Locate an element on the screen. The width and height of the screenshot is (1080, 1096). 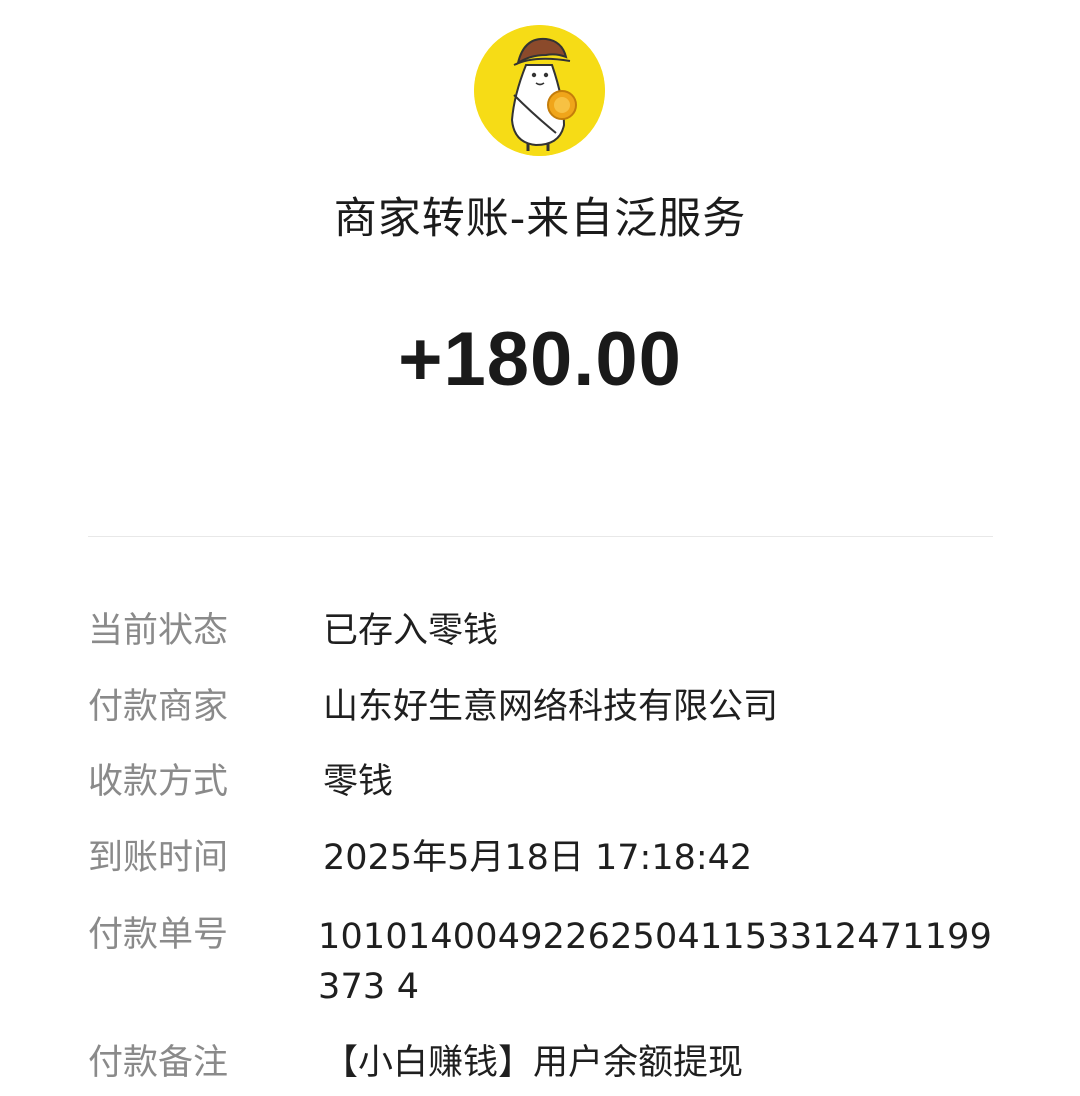
detail-value: 山东好生意网络科技有限公司 is located at coordinates (551, 707).